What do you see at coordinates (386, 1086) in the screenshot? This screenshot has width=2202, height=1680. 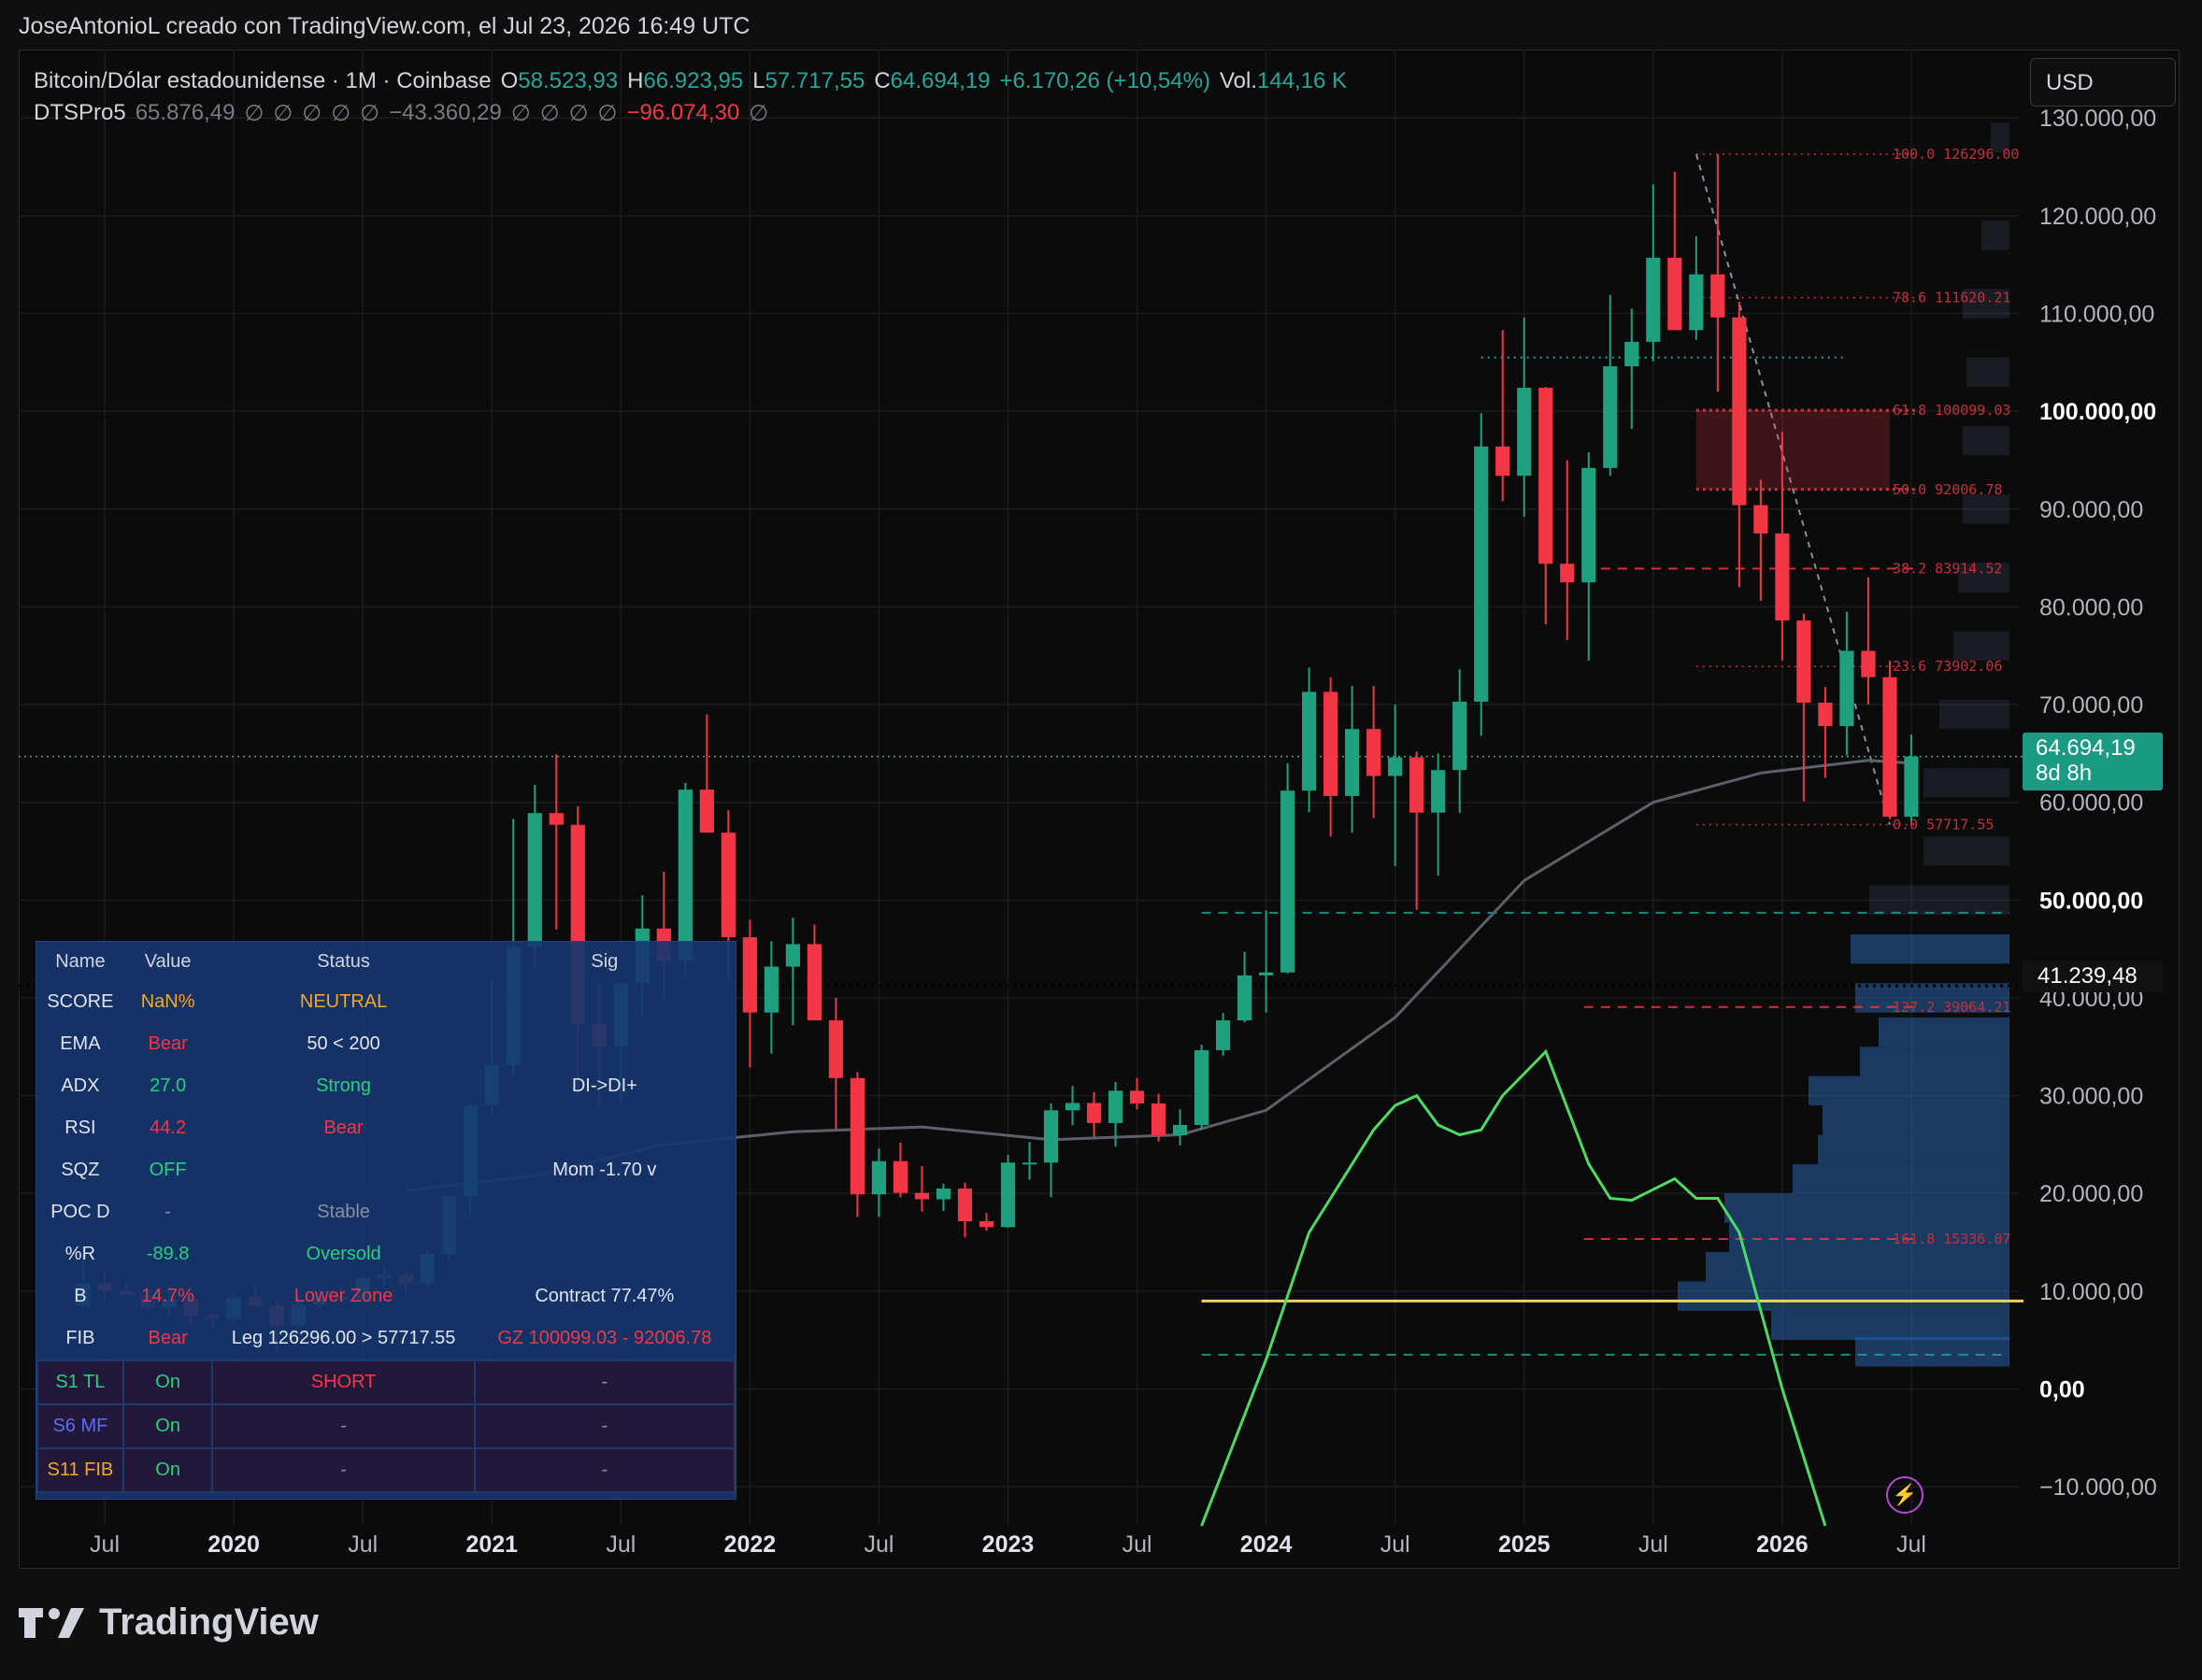 I see `table-row: ADX 27.0 Strong DI->DI+` at bounding box center [386, 1086].